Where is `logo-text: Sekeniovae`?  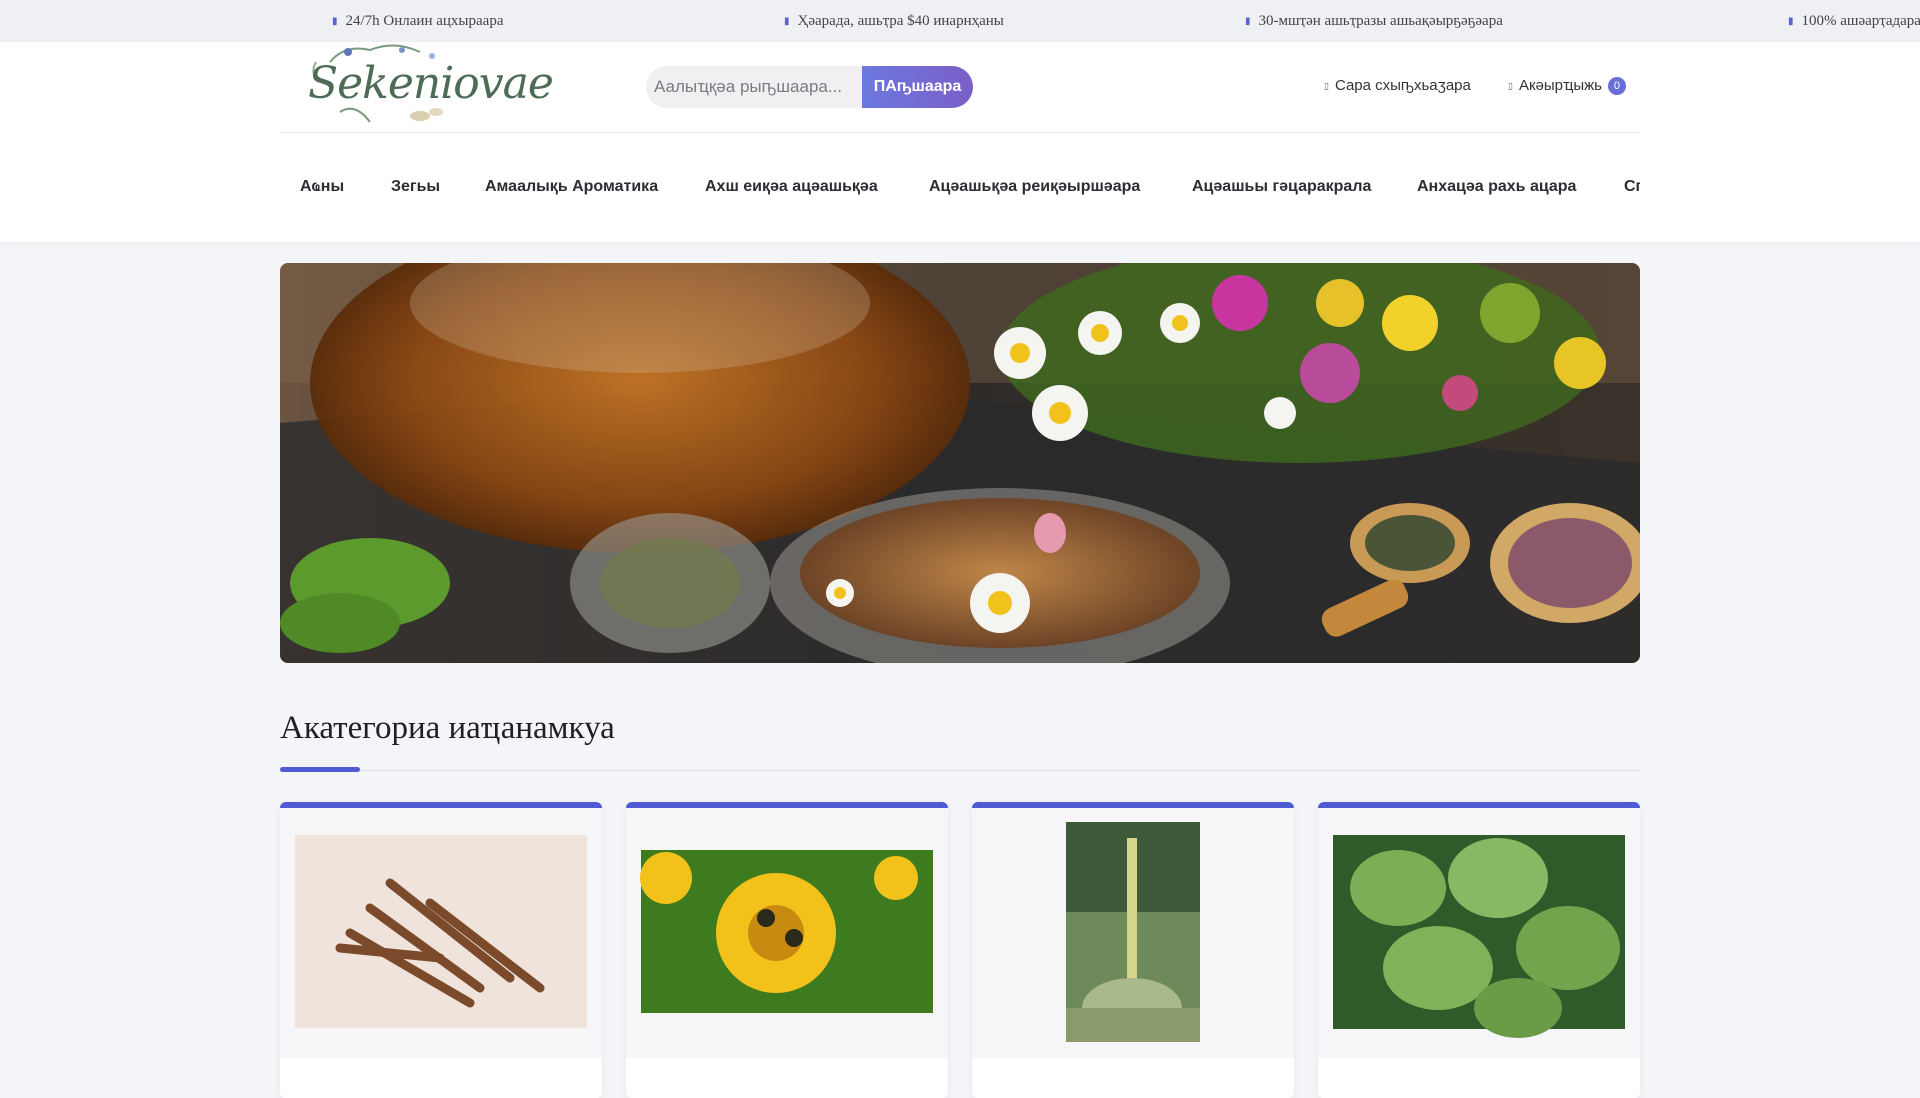 logo-text: Sekeniovae is located at coordinates (431, 83).